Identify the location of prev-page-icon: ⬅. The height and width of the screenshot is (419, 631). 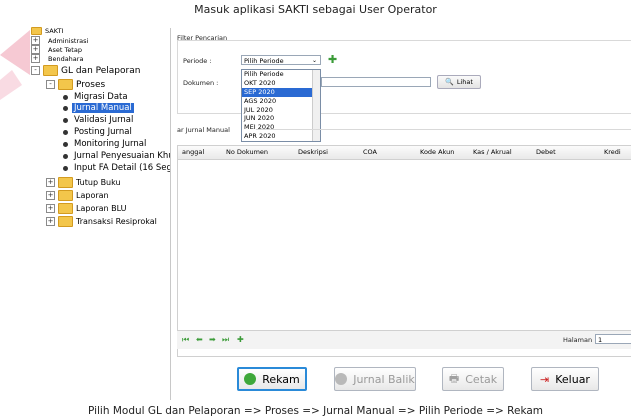
(199, 339).